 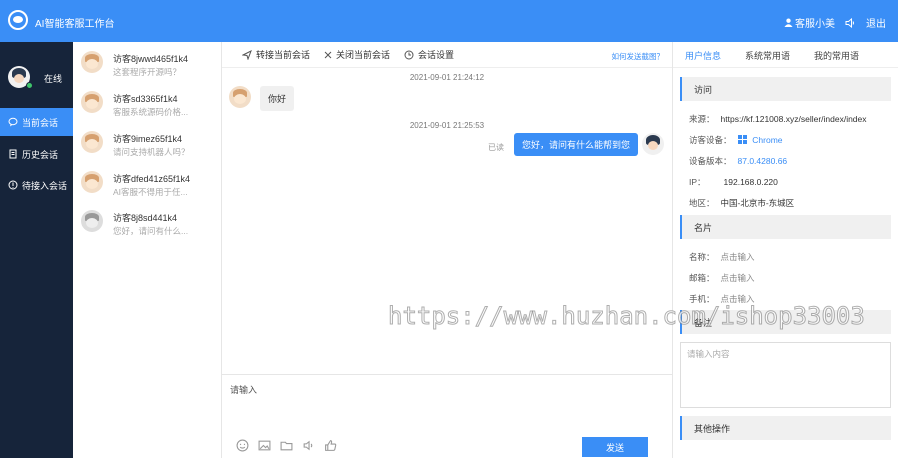 I want to click on read-status: 已读, so click(x=496, y=147).